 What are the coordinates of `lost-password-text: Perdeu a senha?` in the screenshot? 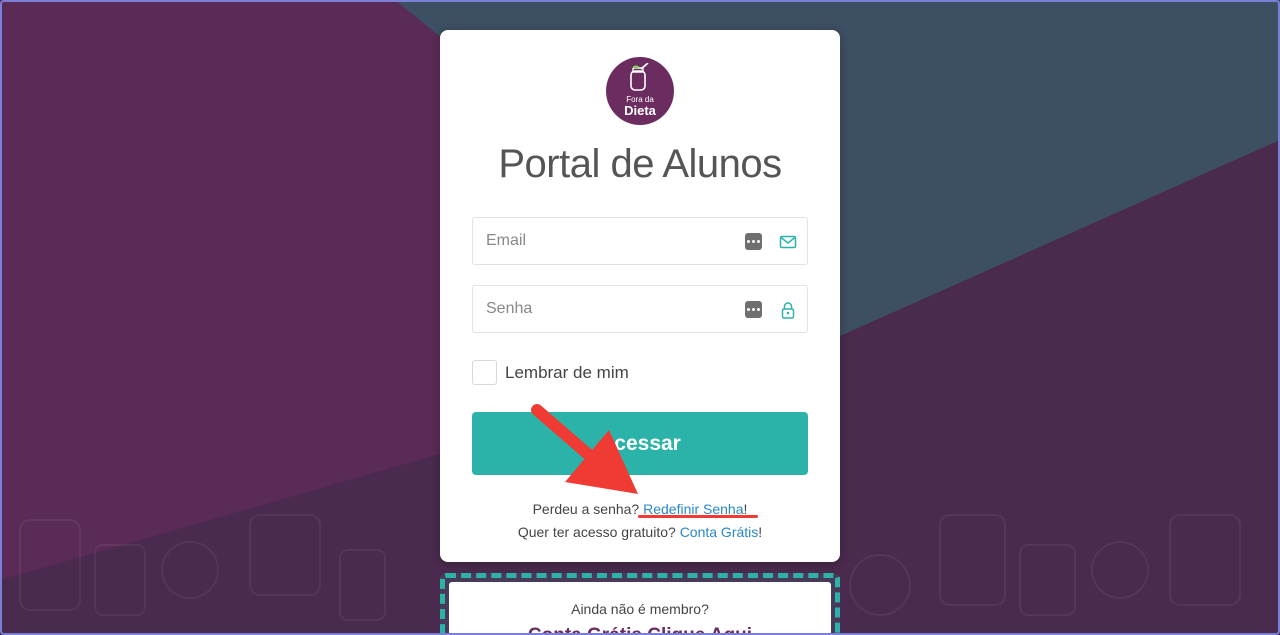 It's located at (586, 509).